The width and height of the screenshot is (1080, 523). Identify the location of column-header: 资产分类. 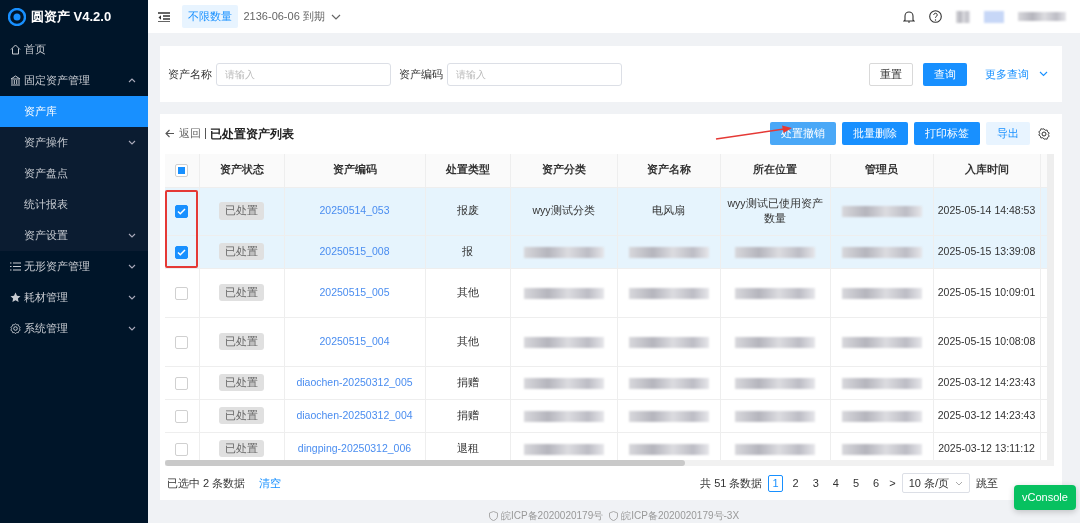
(563, 170).